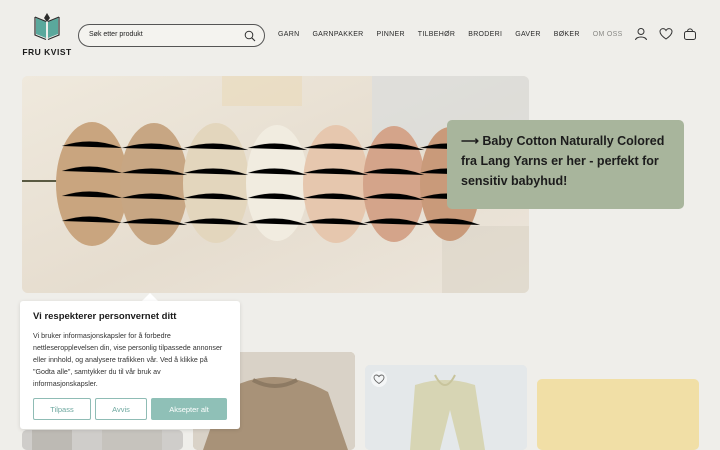 The width and height of the screenshot is (720, 450). What do you see at coordinates (105, 316) in the screenshot?
I see `cookie-title: Vi respekterer personvernet ditt` at bounding box center [105, 316].